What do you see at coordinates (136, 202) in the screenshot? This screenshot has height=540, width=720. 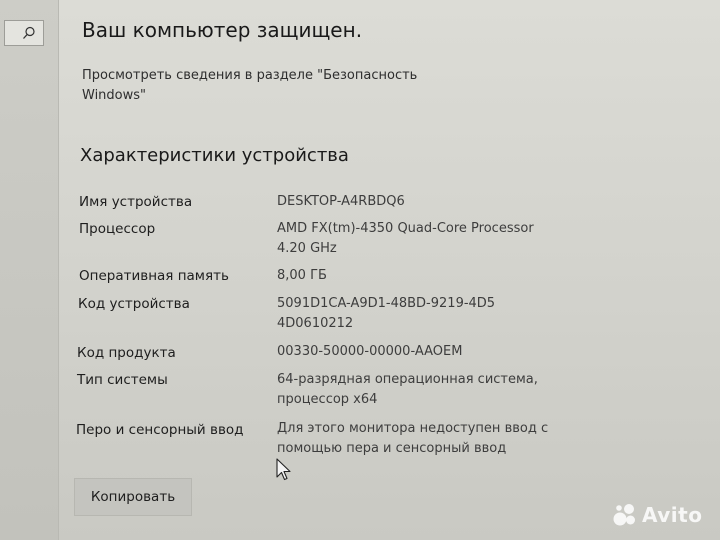 I see `spec-label-device-name: Имя устройства` at bounding box center [136, 202].